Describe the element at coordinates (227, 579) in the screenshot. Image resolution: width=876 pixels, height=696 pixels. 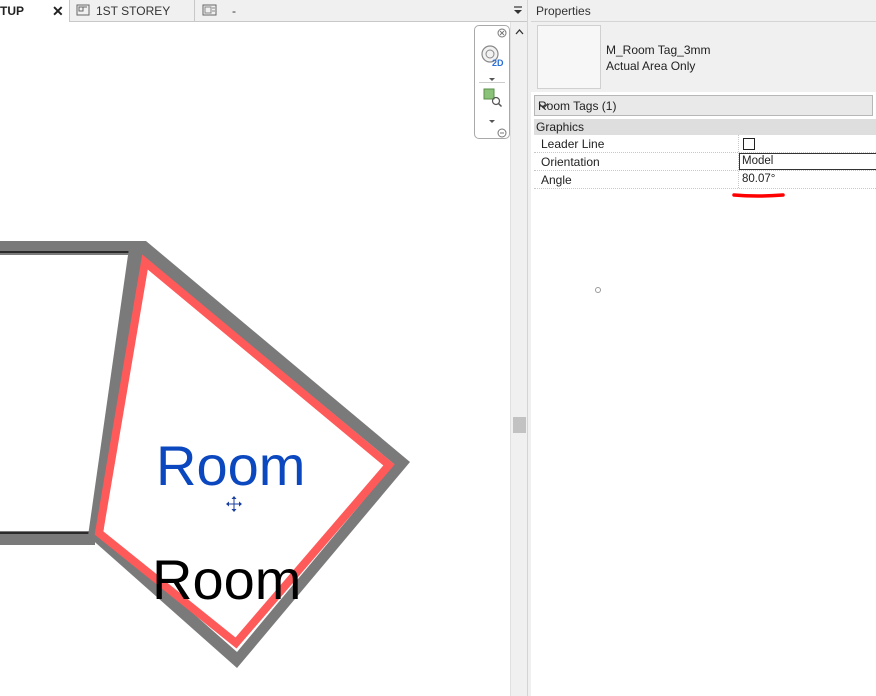
I see `room-name-label: Room` at that location.